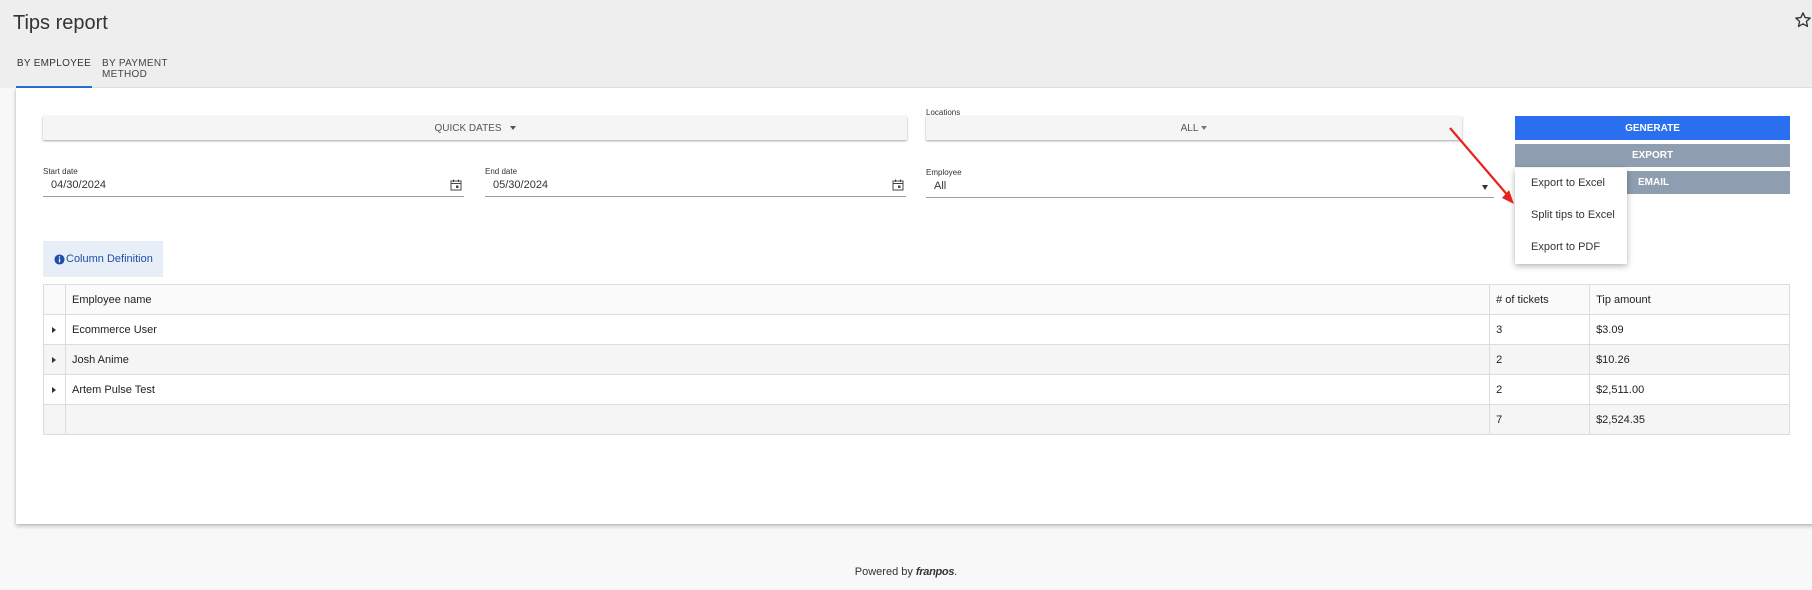 The image size is (1812, 590). I want to click on cell-tip-amount: $3.09, so click(1689, 329).